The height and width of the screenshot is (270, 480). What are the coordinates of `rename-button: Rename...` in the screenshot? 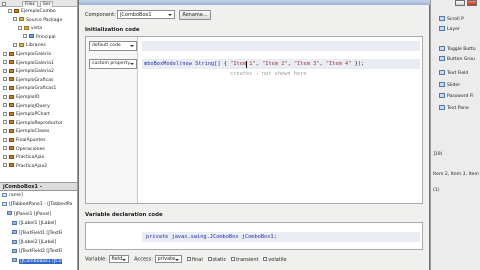 It's located at (195, 15).